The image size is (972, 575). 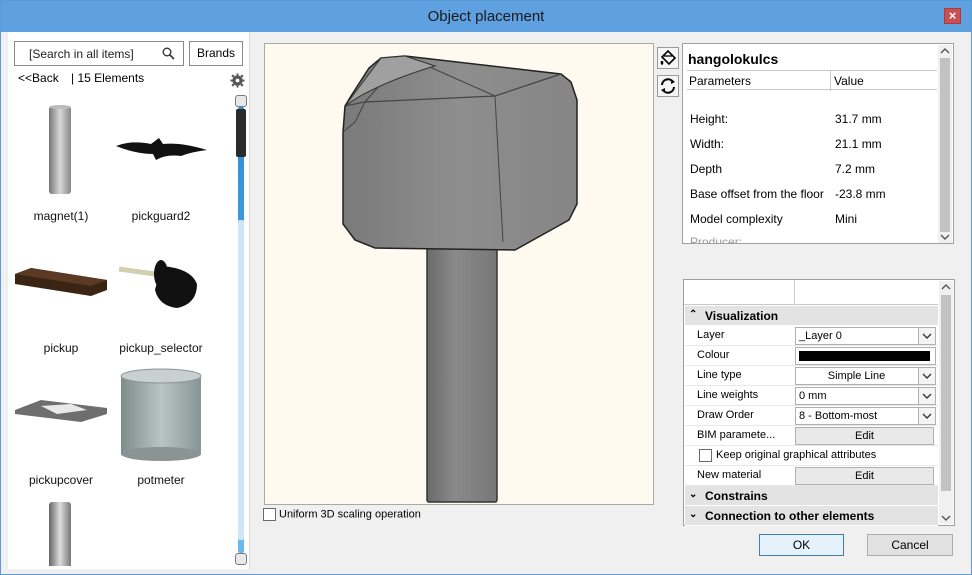 I want to click on param-value: Mini, so click(x=846, y=219).